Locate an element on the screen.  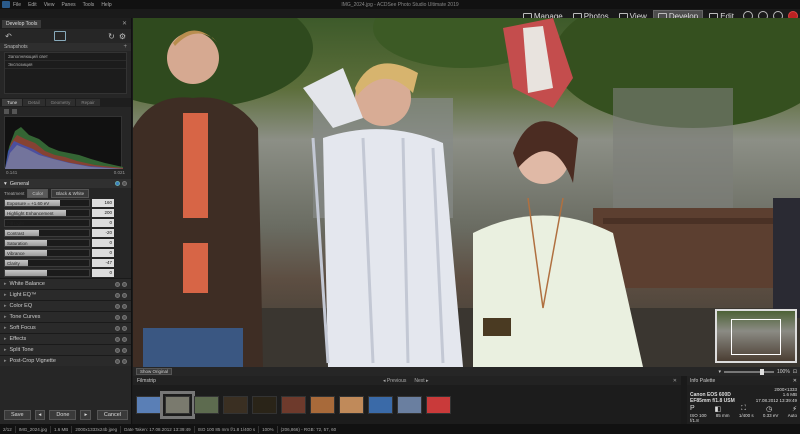
navigator-thumbnail is located at coordinates (756, 336).